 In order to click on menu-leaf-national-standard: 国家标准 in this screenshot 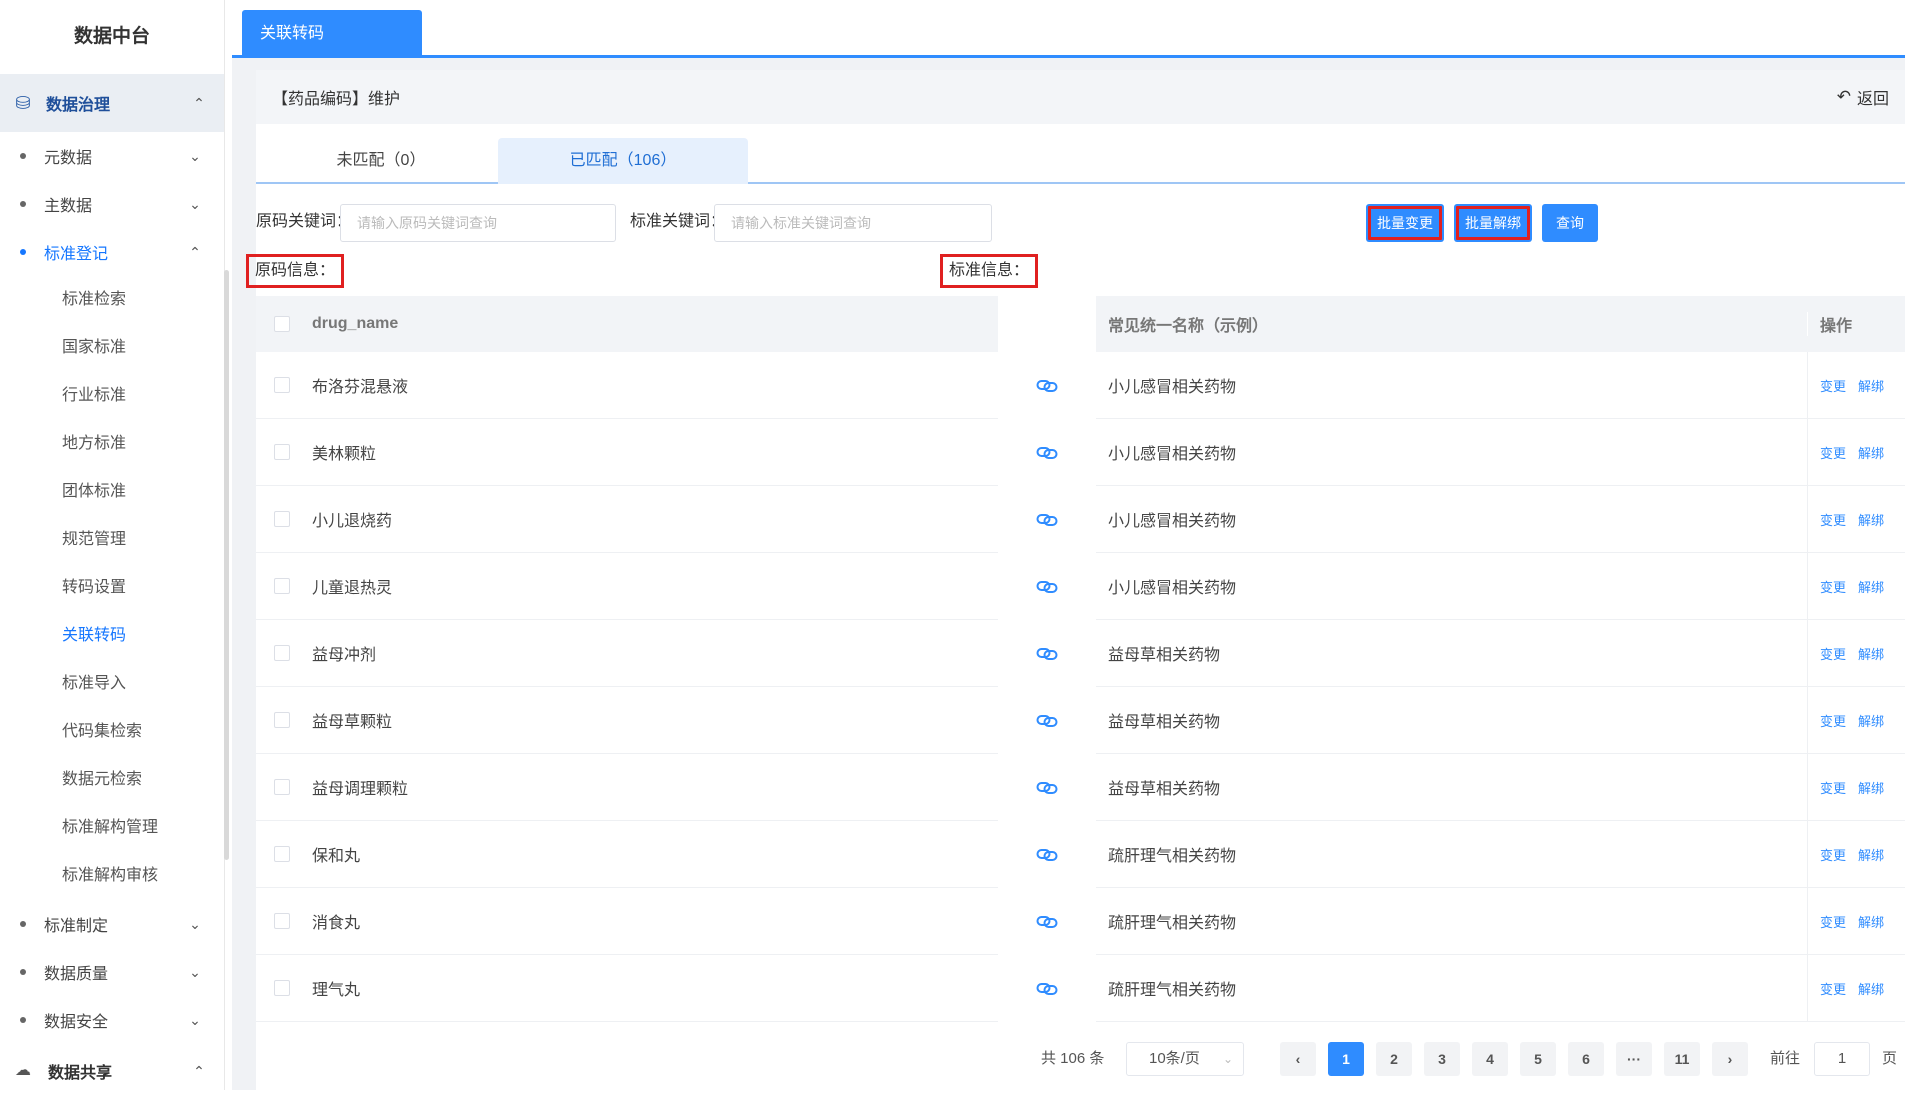, I will do `click(112, 348)`.